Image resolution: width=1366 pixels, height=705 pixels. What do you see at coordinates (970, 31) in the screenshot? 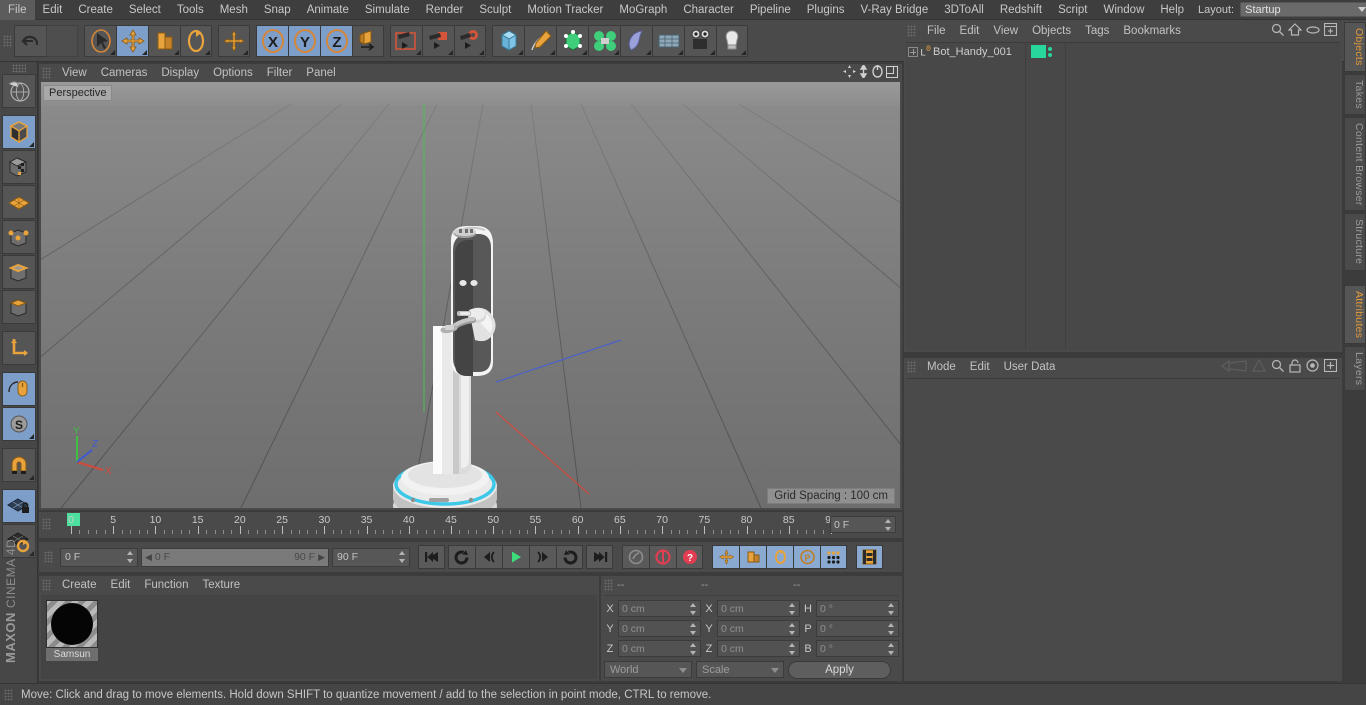
I see `object-menu-edit: Edit` at bounding box center [970, 31].